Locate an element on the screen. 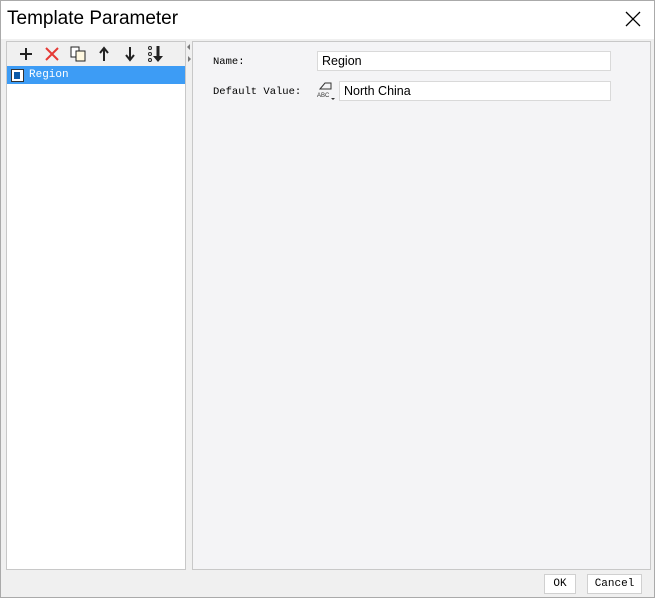  move-bottom-button is located at coordinates (156, 54).